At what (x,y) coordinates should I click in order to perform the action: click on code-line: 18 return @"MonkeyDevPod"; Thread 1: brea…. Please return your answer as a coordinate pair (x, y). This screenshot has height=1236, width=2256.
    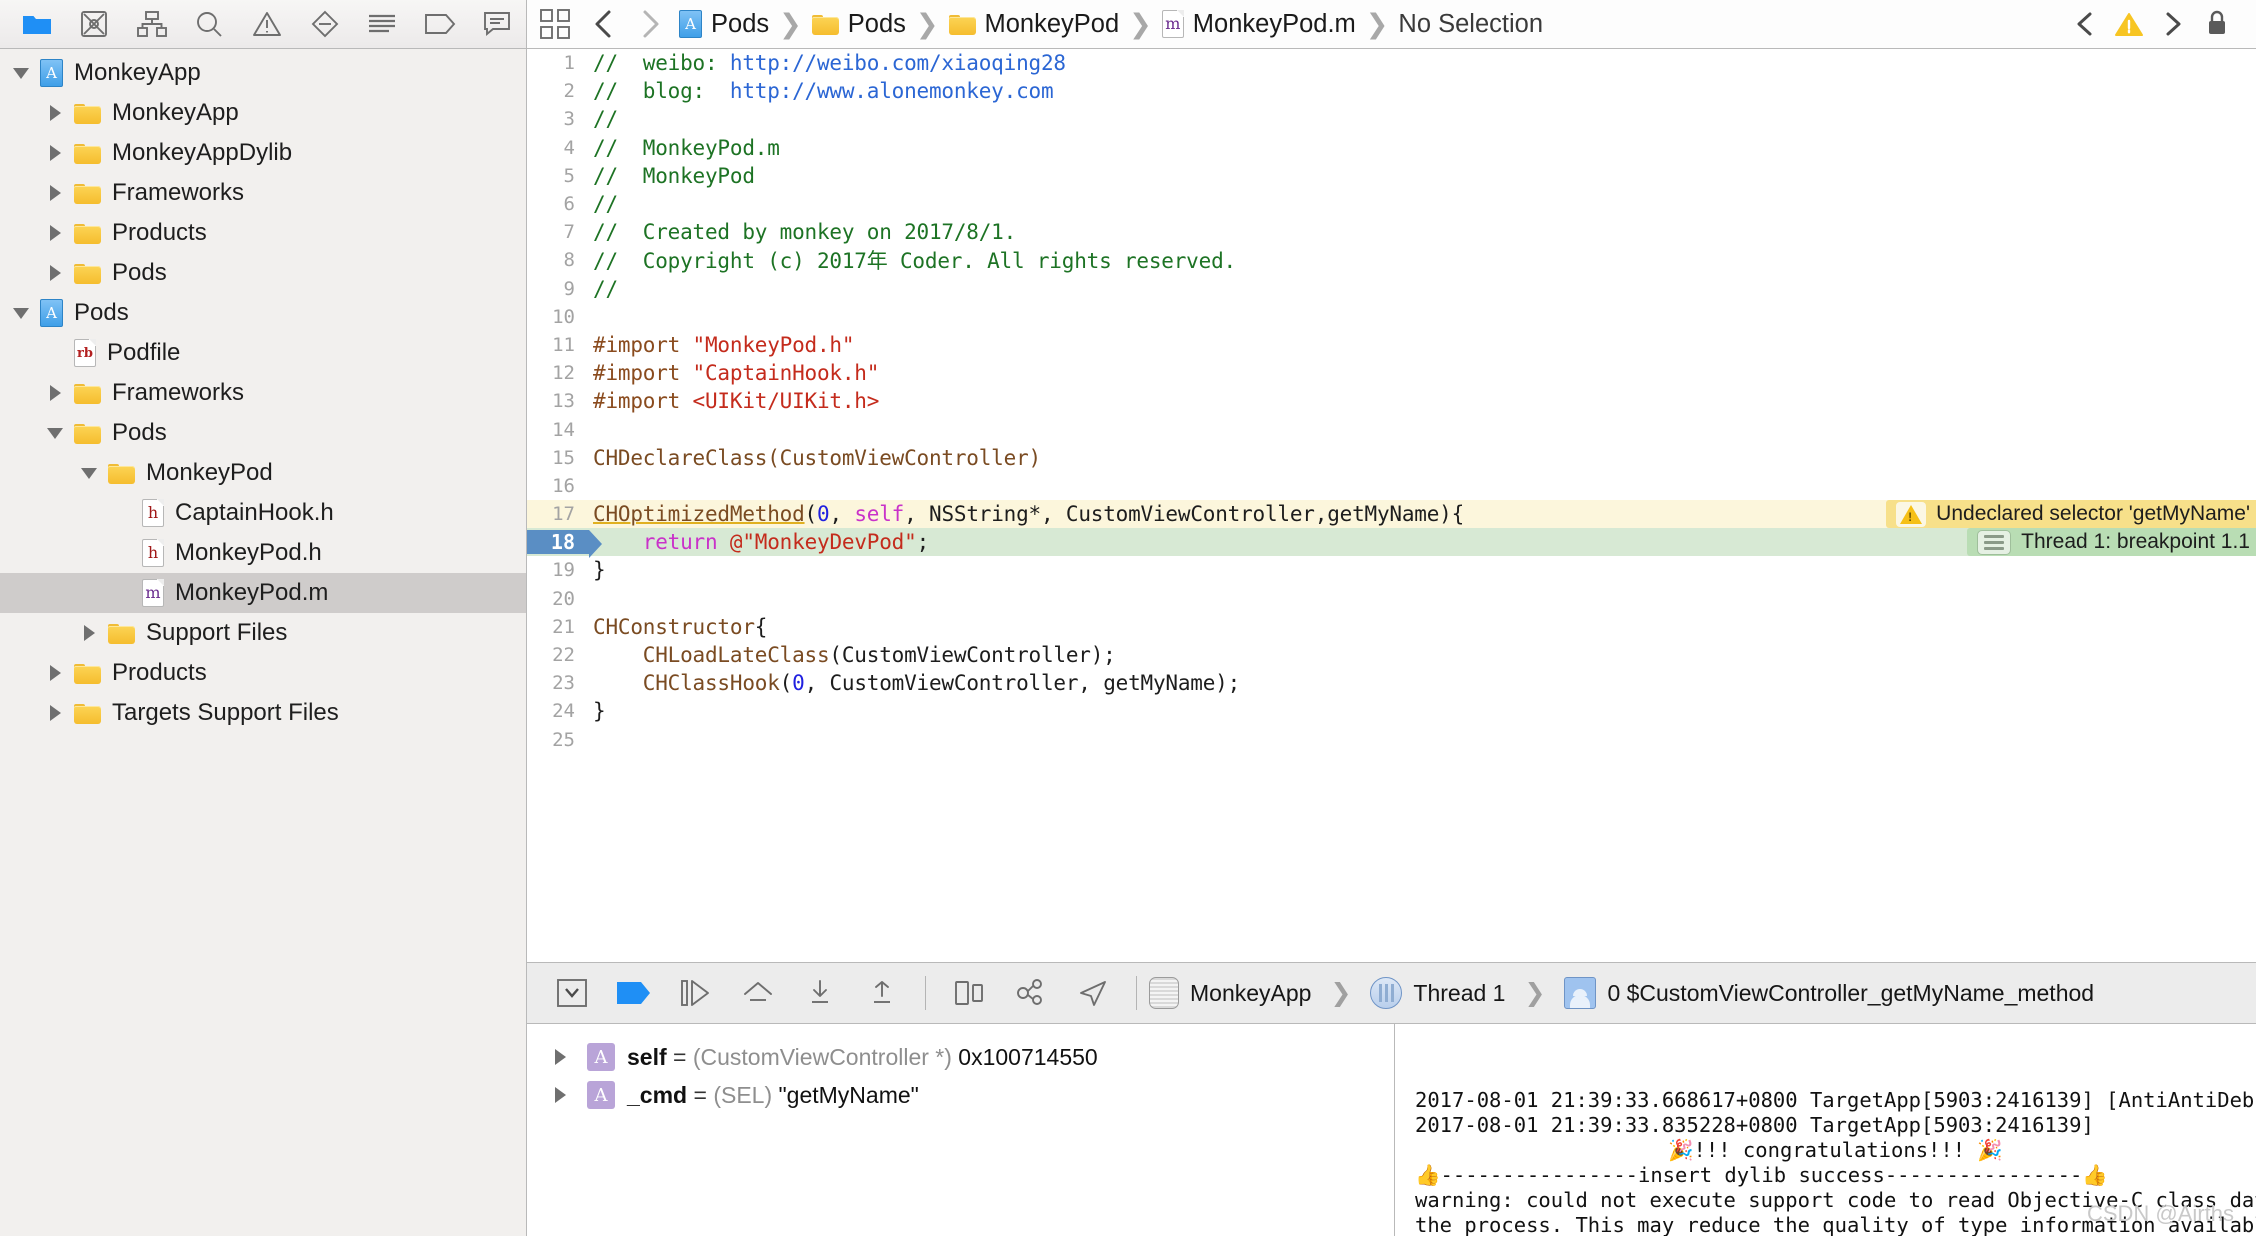
    Looking at the image, I should click on (1391, 543).